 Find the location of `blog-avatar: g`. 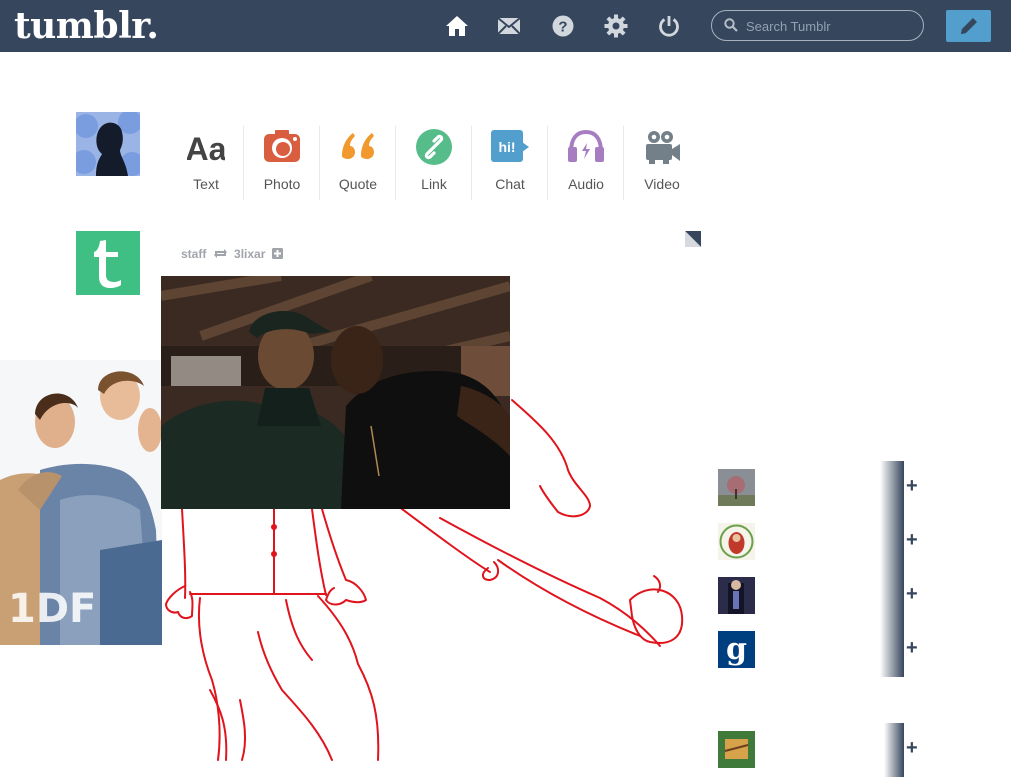

blog-avatar: g is located at coordinates (736, 649).